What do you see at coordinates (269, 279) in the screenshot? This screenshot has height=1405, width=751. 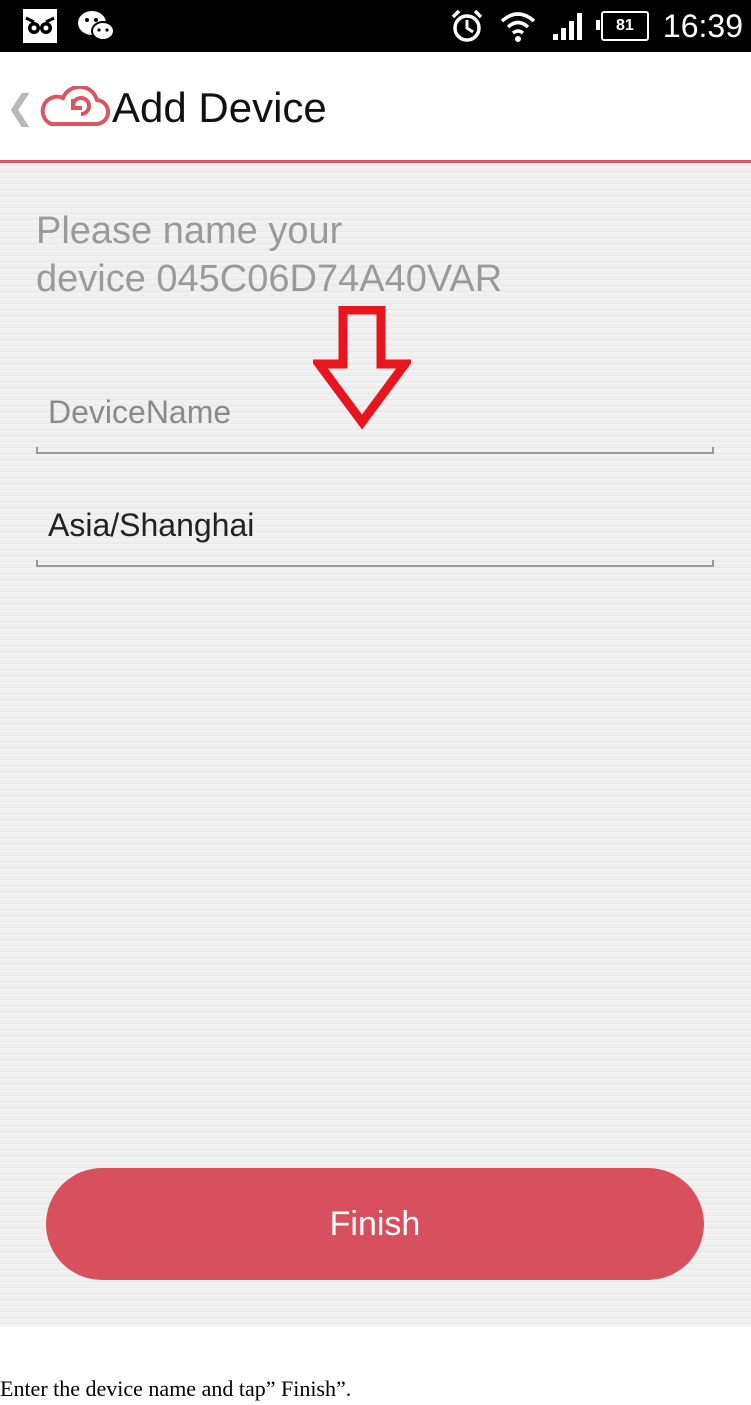 I see `instruction-line-2: device 045C06D74A40VAR` at bounding box center [269, 279].